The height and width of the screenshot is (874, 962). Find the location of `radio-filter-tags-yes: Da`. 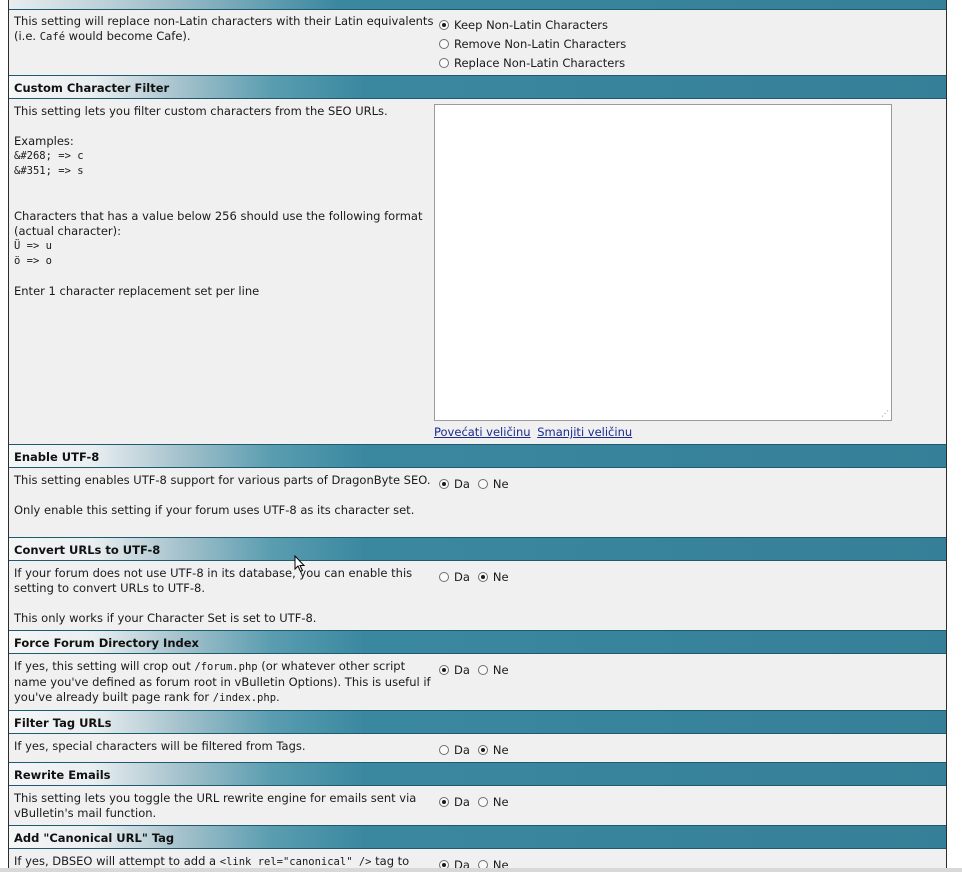

radio-filter-tags-yes: Da is located at coordinates (454, 749).